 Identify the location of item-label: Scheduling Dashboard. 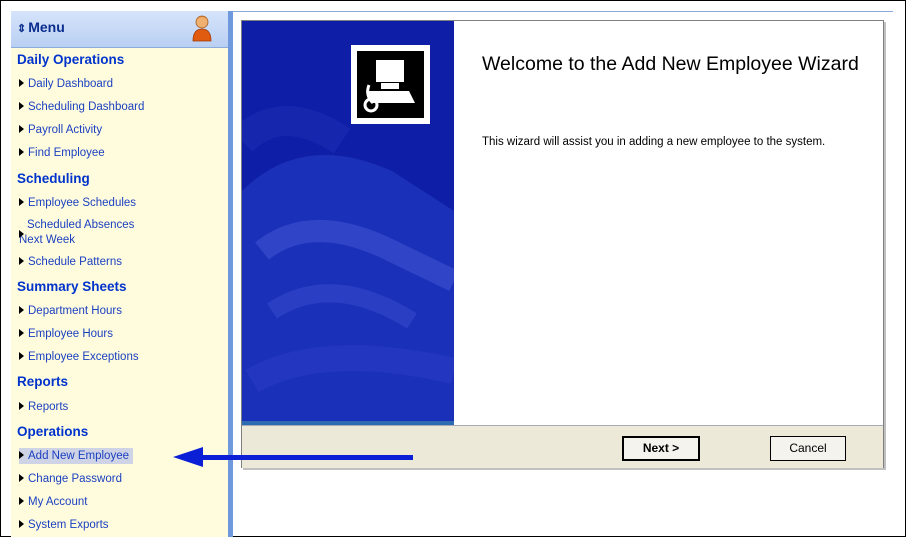
(86, 107).